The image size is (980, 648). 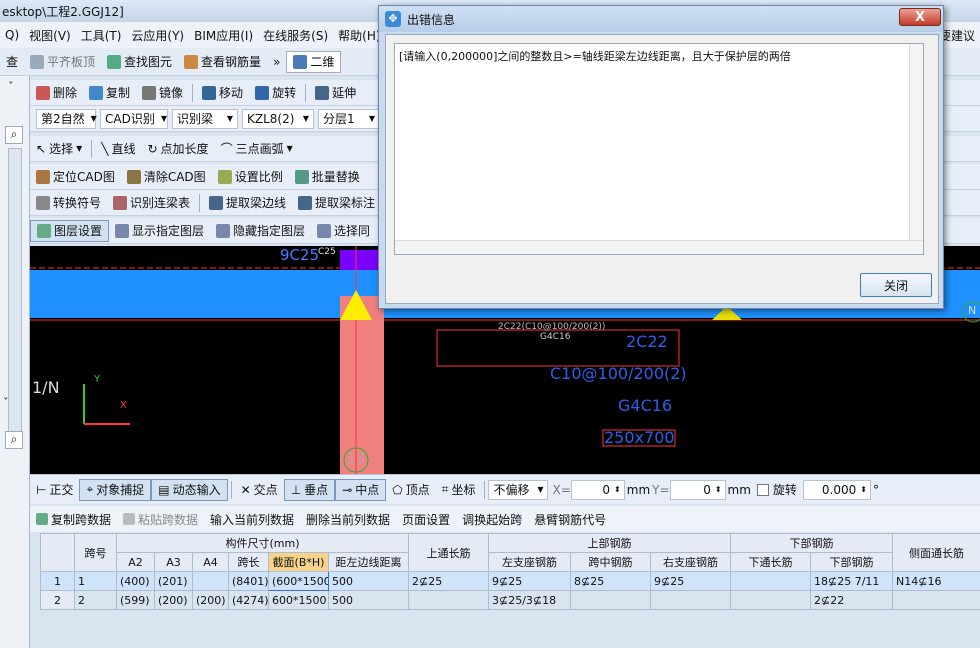 What do you see at coordinates (50, 35) in the screenshot?
I see `menu-view: 视图(V)` at bounding box center [50, 35].